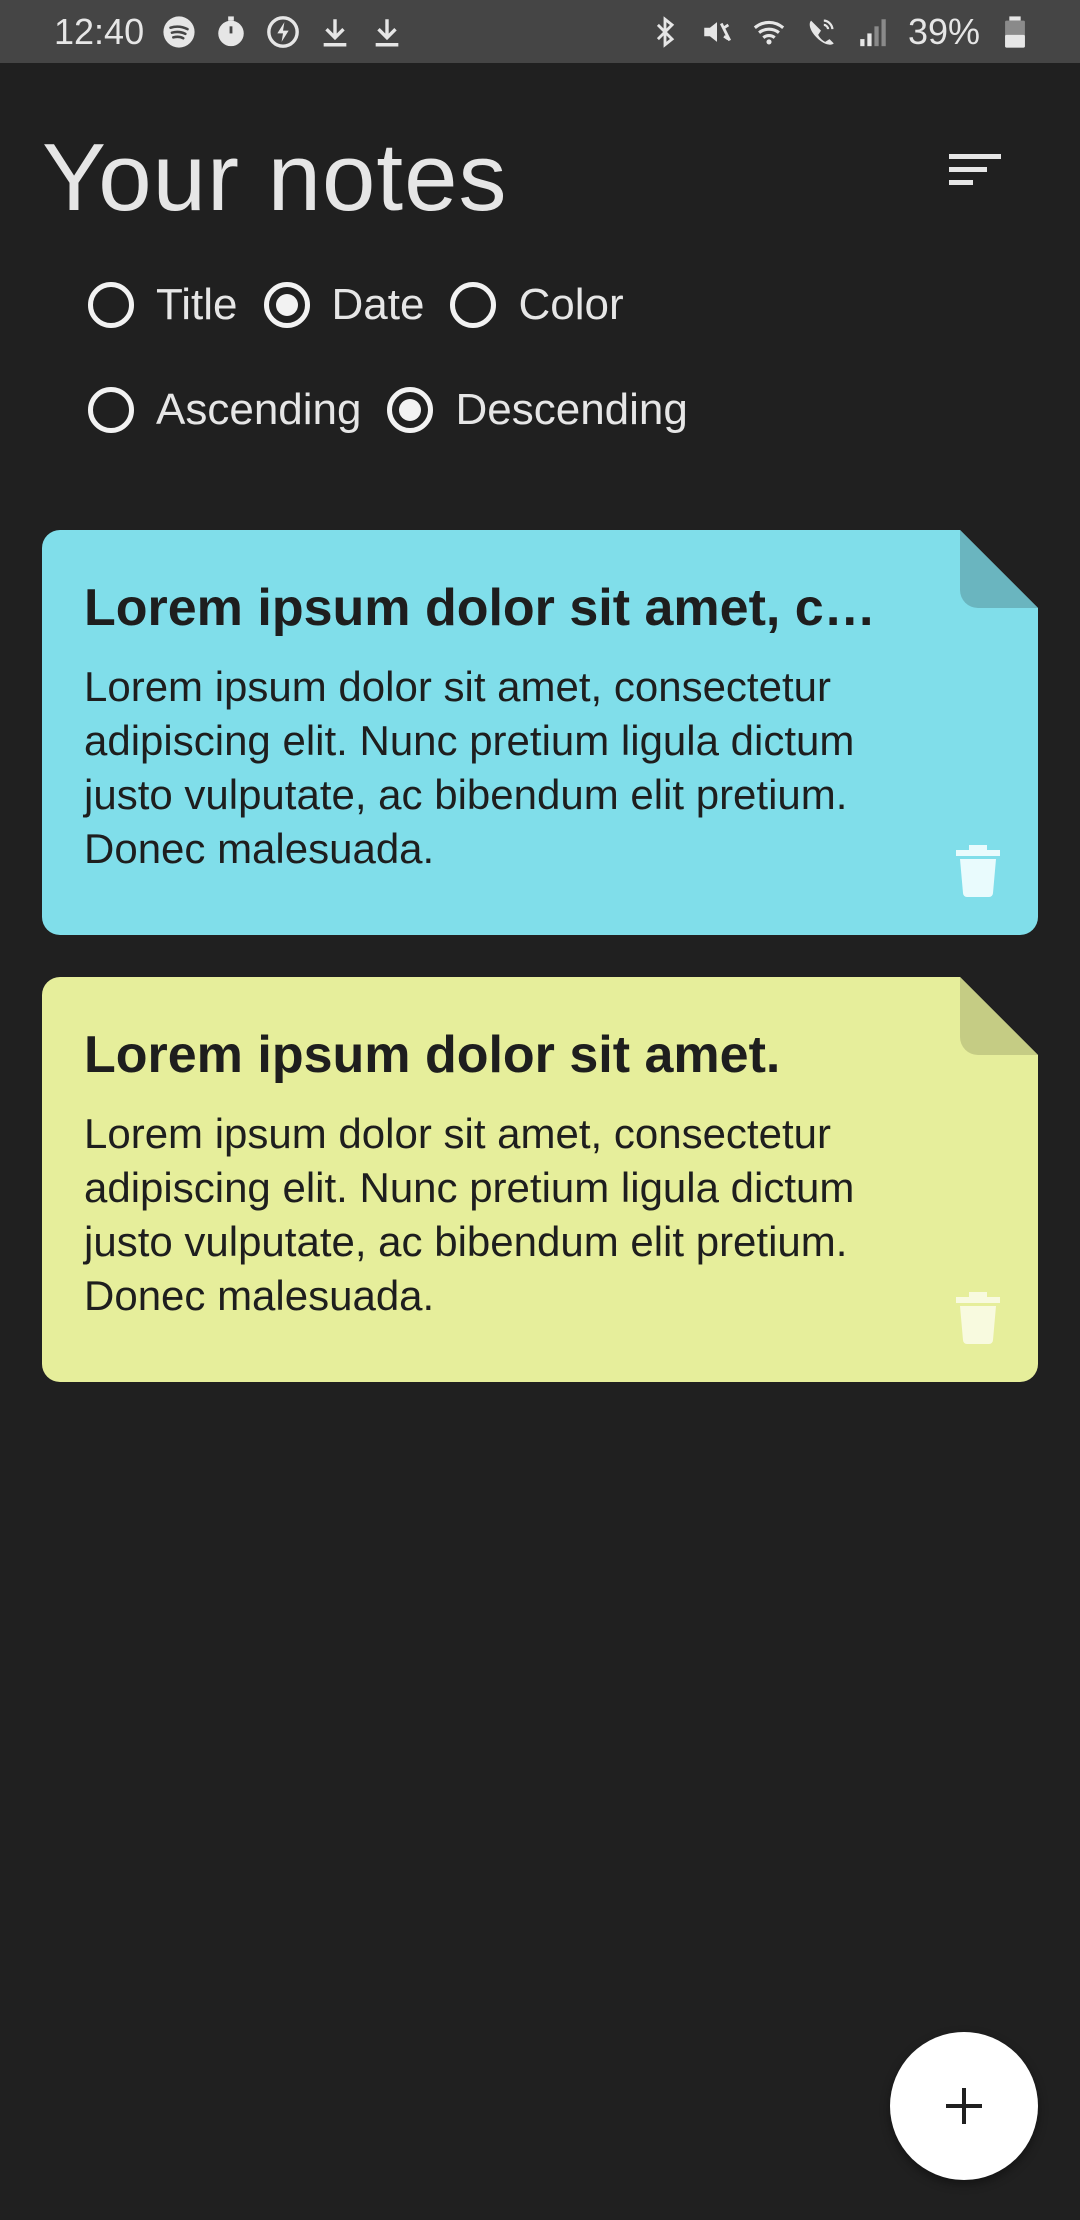 This screenshot has height=2220, width=1080. I want to click on spotify-icon, so click(179, 32).